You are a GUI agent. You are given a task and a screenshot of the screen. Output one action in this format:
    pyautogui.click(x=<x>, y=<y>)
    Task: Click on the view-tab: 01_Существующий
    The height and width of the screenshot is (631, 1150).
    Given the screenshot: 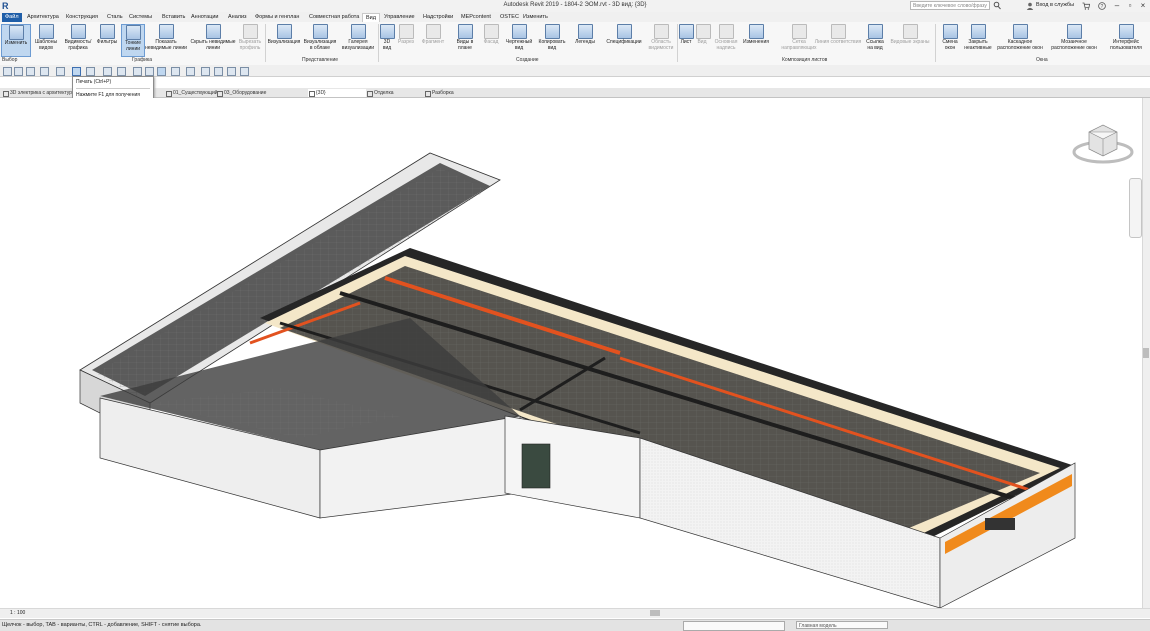 What is the action you would take?
    pyautogui.click(x=191, y=93)
    